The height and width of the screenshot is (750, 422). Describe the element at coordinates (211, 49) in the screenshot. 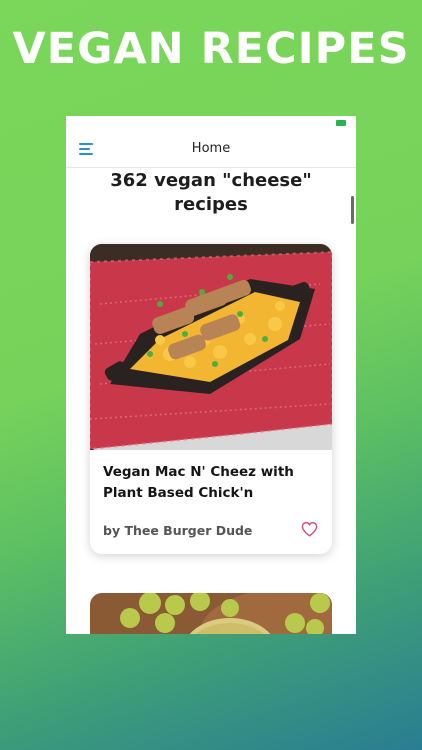

I see `promo-title: VEGAN RECIPES` at that location.